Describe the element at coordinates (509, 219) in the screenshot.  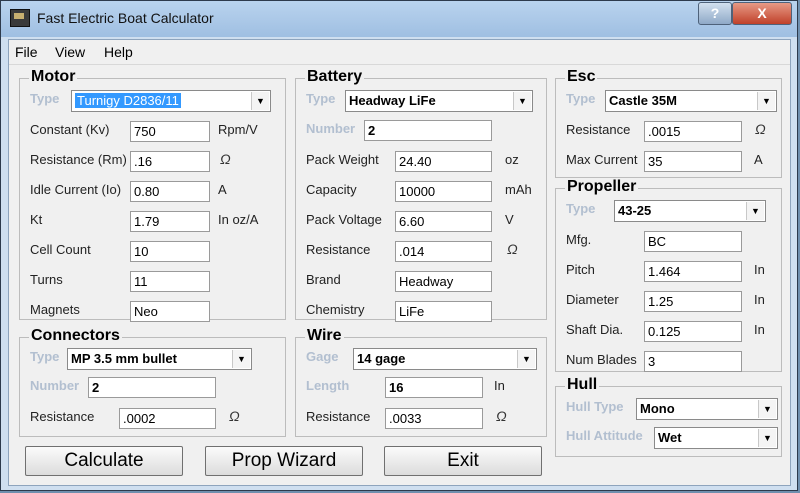
I see `battery-voltage-unit: V` at that location.